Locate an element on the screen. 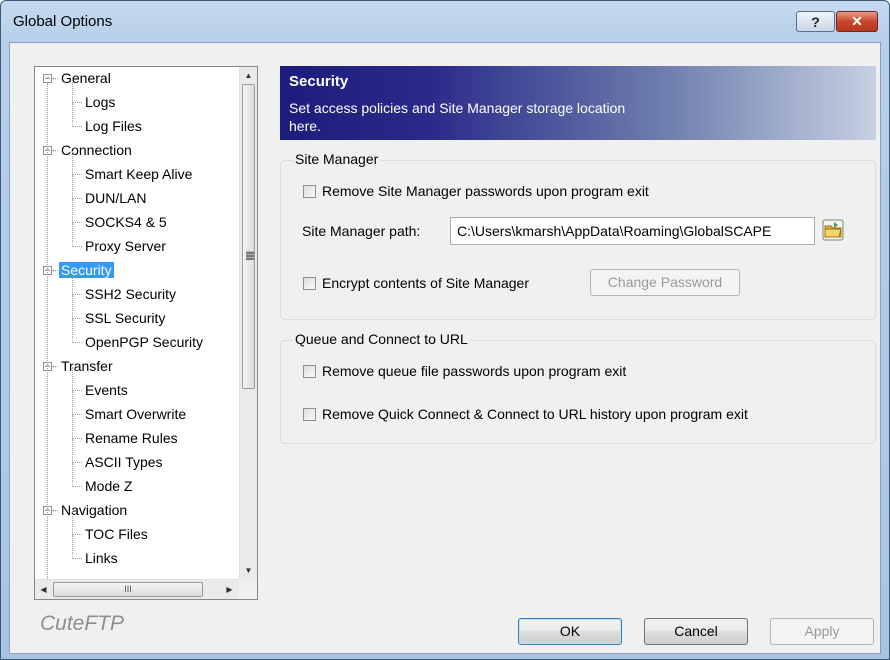 This screenshot has width=890, height=660. collapse-icon: − is located at coordinates (47, 78).